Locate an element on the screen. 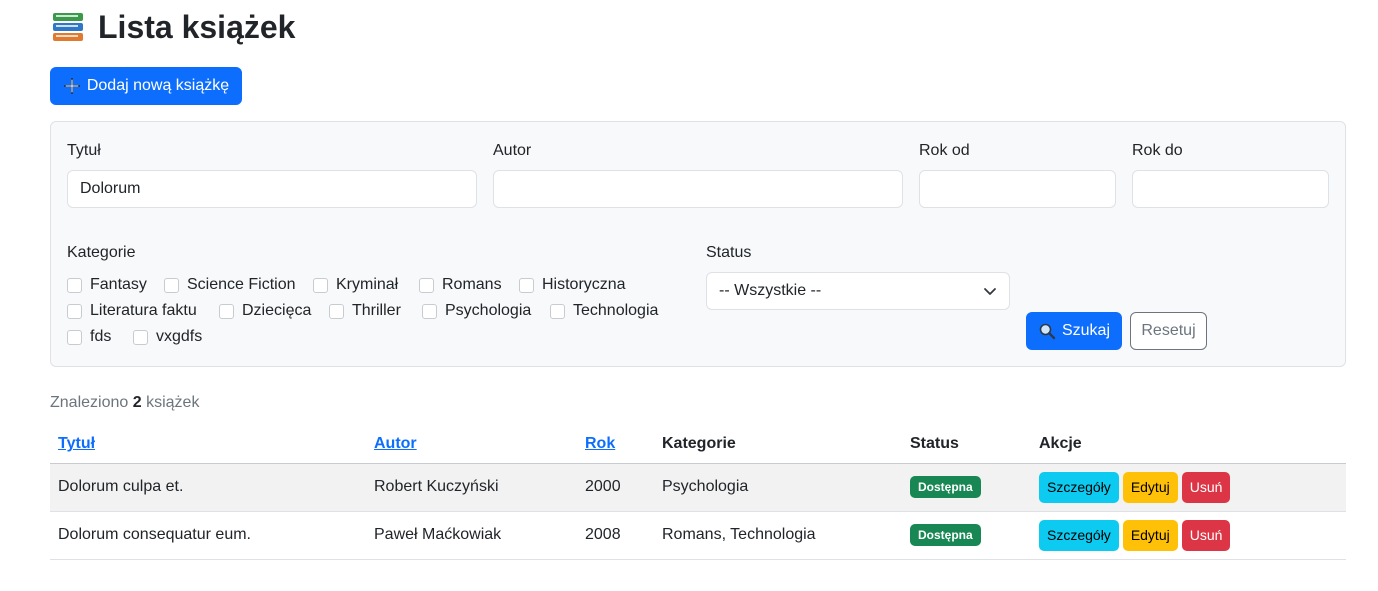 The width and height of the screenshot is (1378, 591). column-header-categories: Kategorie is located at coordinates (699, 443).